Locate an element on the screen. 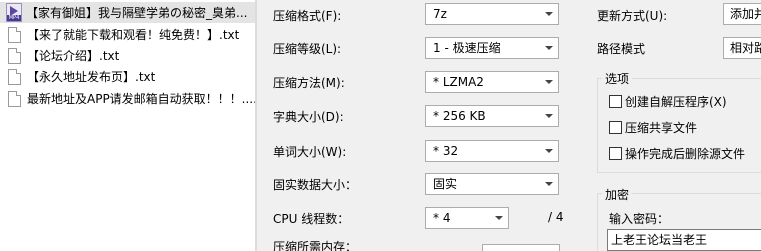 The height and width of the screenshot is (251, 761). update-mode-select: 添加并 is located at coordinates (742, 14).